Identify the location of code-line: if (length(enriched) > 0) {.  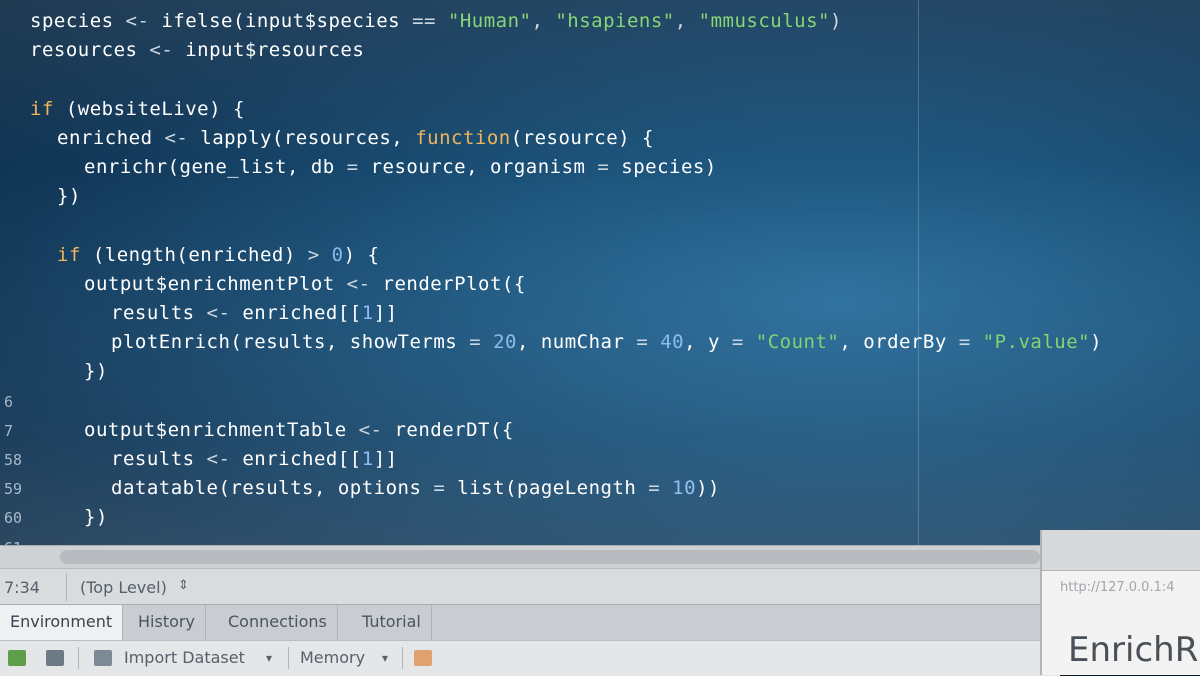
(218, 255).